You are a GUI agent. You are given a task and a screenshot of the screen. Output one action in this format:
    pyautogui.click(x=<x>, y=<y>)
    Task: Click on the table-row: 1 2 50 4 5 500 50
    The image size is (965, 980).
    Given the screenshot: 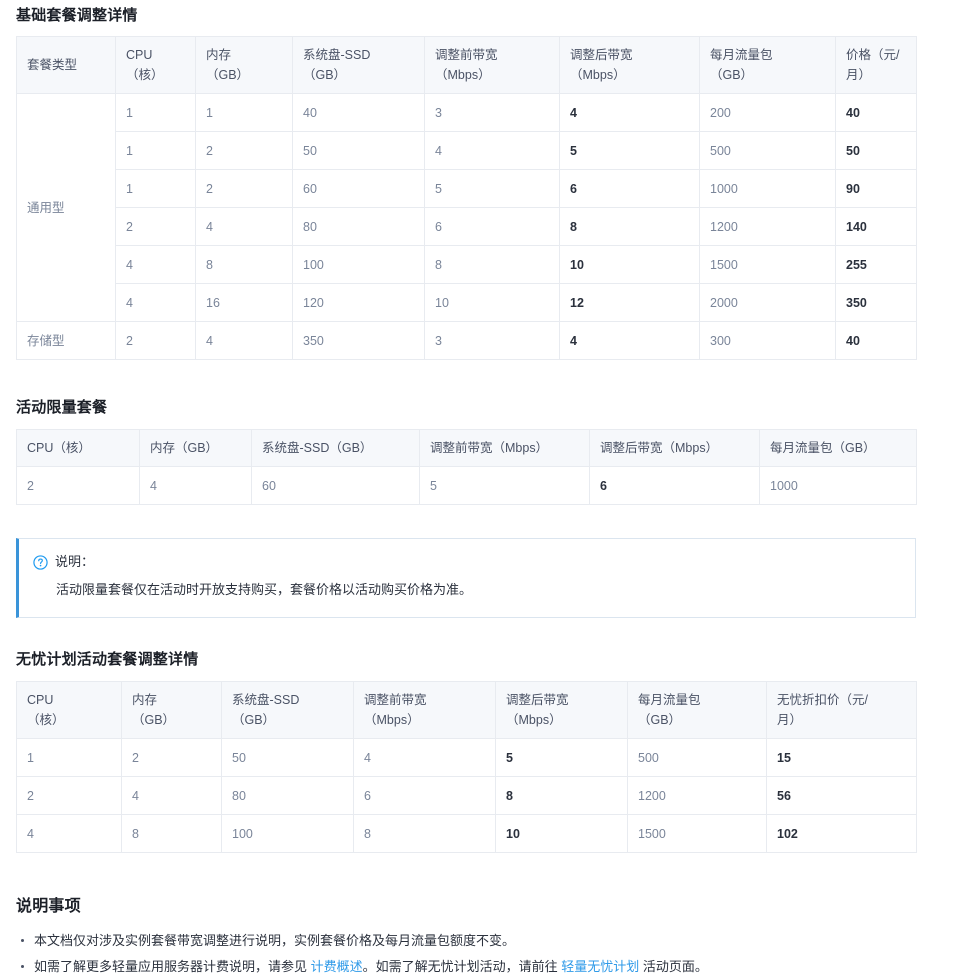 What is the action you would take?
    pyautogui.click(x=467, y=150)
    